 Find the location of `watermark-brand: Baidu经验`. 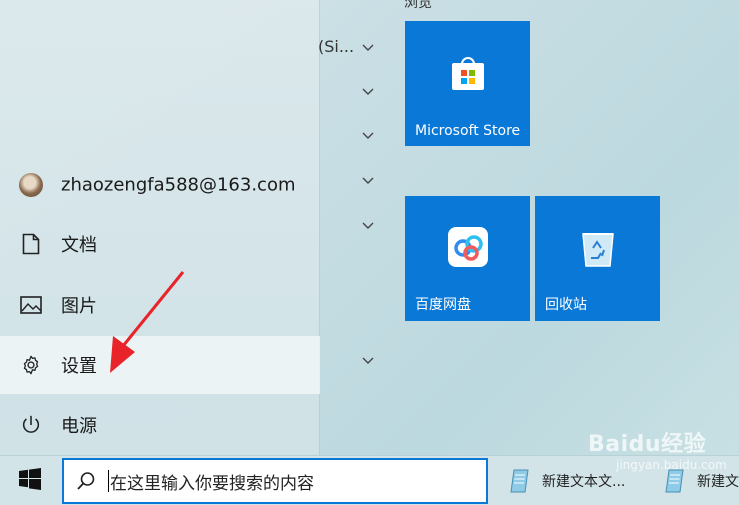

watermark-brand: Baidu经验 is located at coordinates (647, 444).